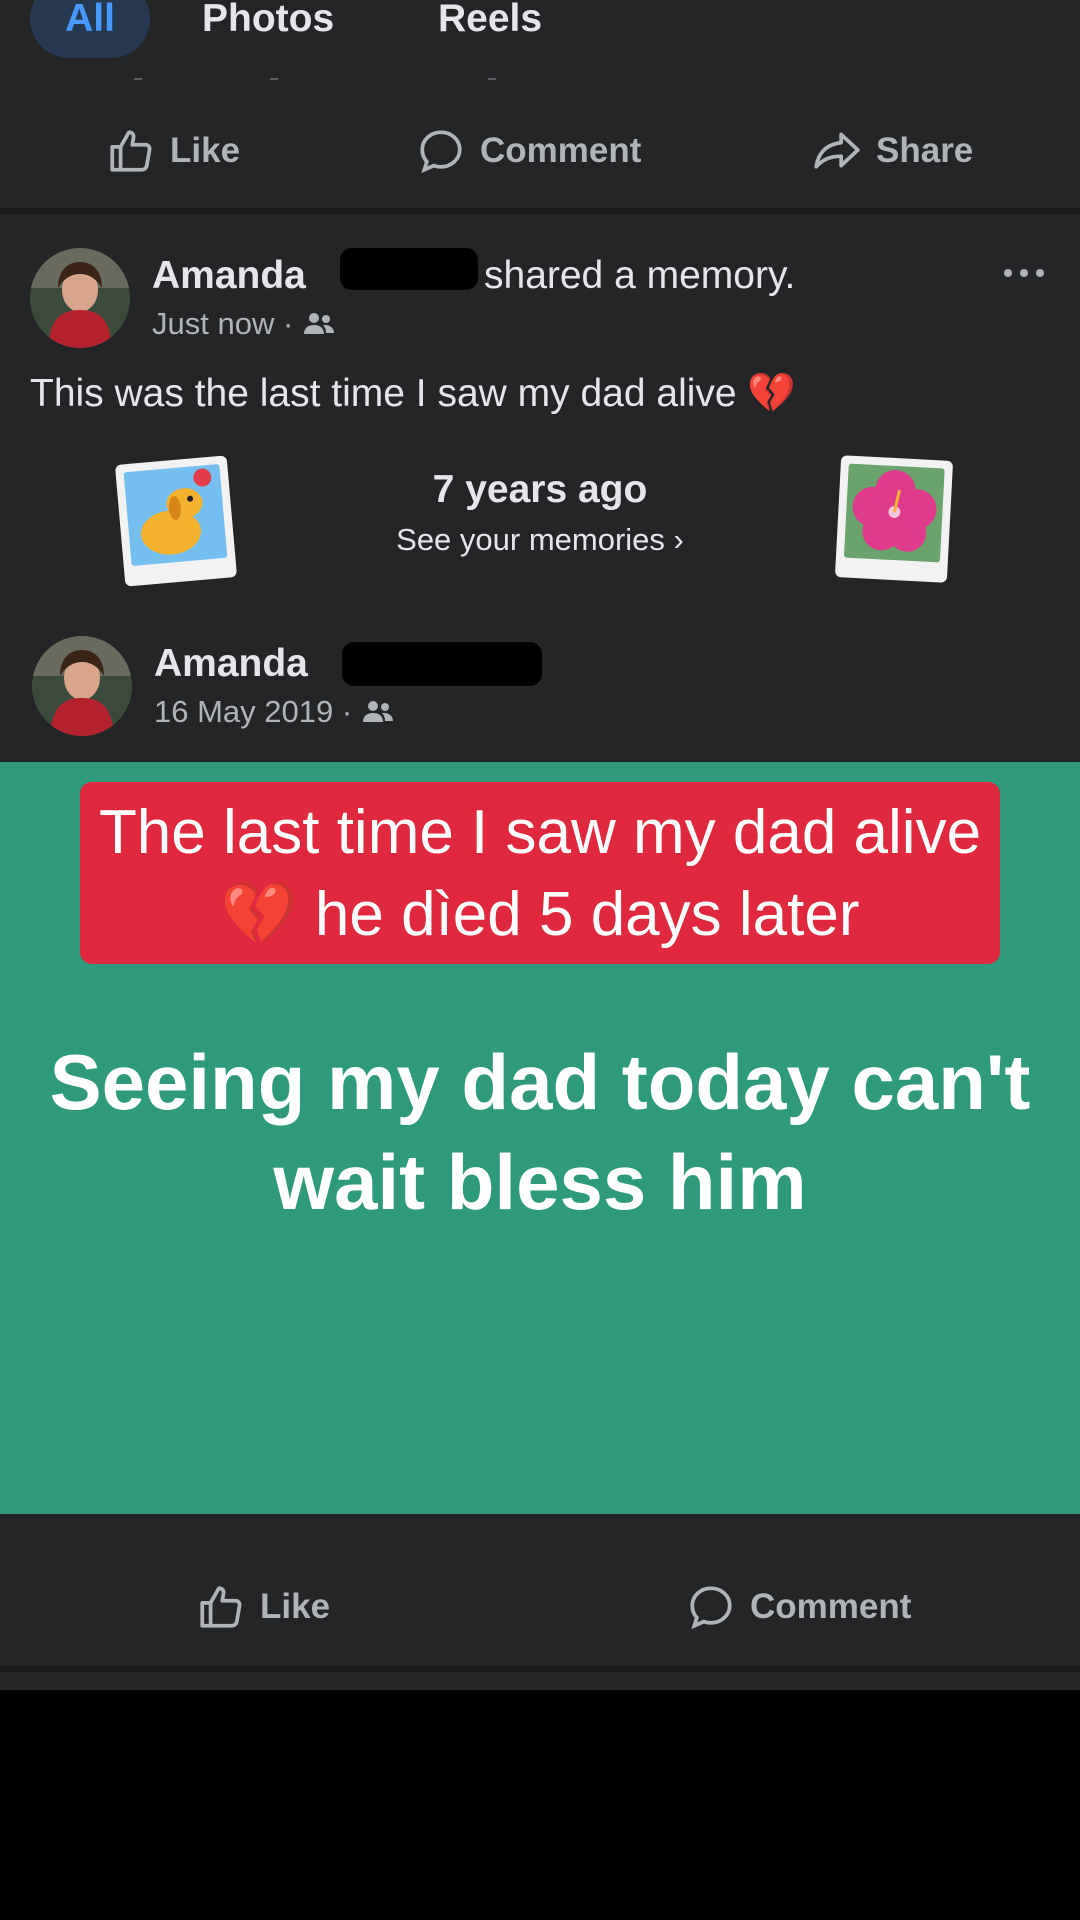  I want to click on avatar, so click(80, 298).